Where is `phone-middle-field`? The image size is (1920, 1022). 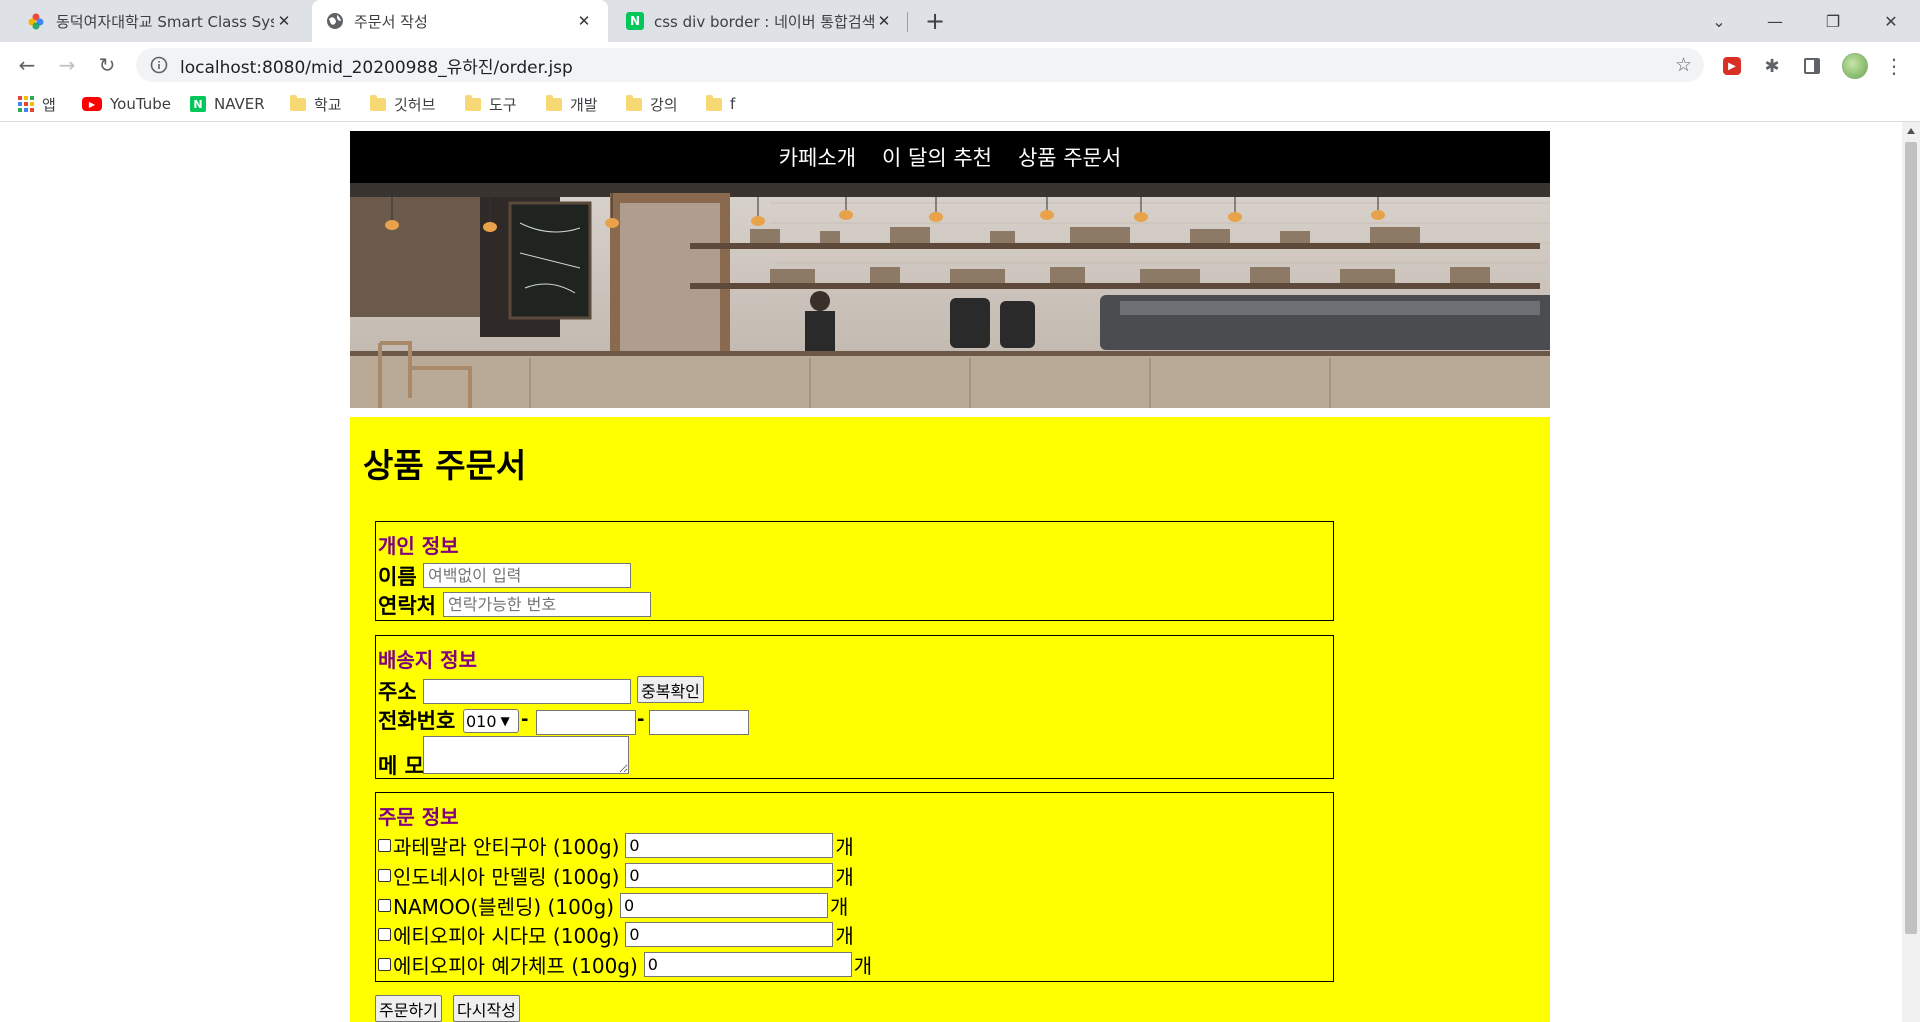
phone-middle-field is located at coordinates (586, 722).